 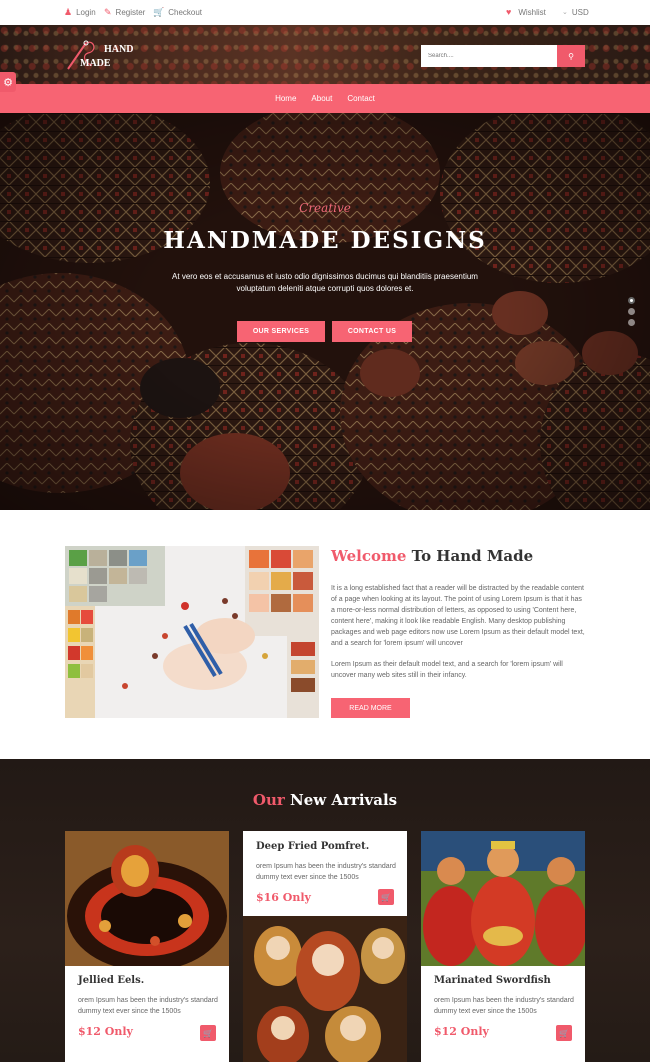 I want to click on gear-icon: ⚙, so click(x=8, y=82).